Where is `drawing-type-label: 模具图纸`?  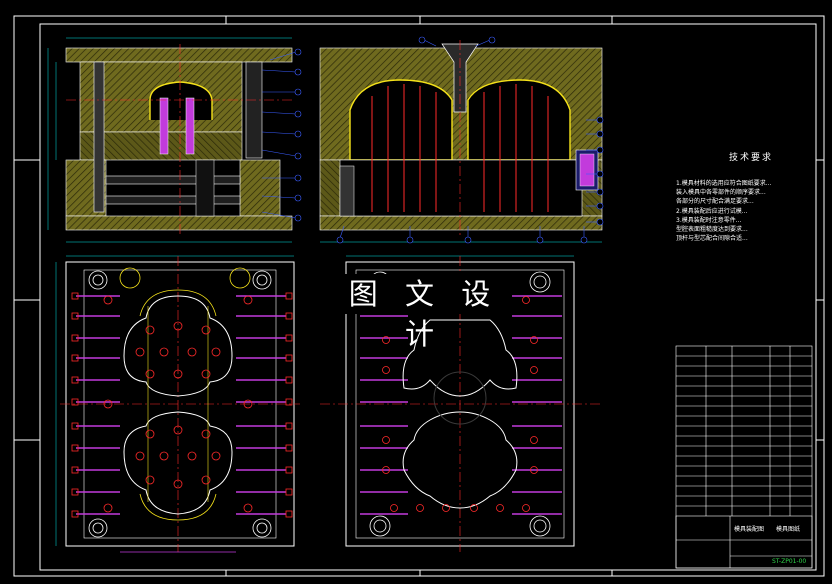
drawing-type-label: 模具图纸 is located at coordinates (788, 529).